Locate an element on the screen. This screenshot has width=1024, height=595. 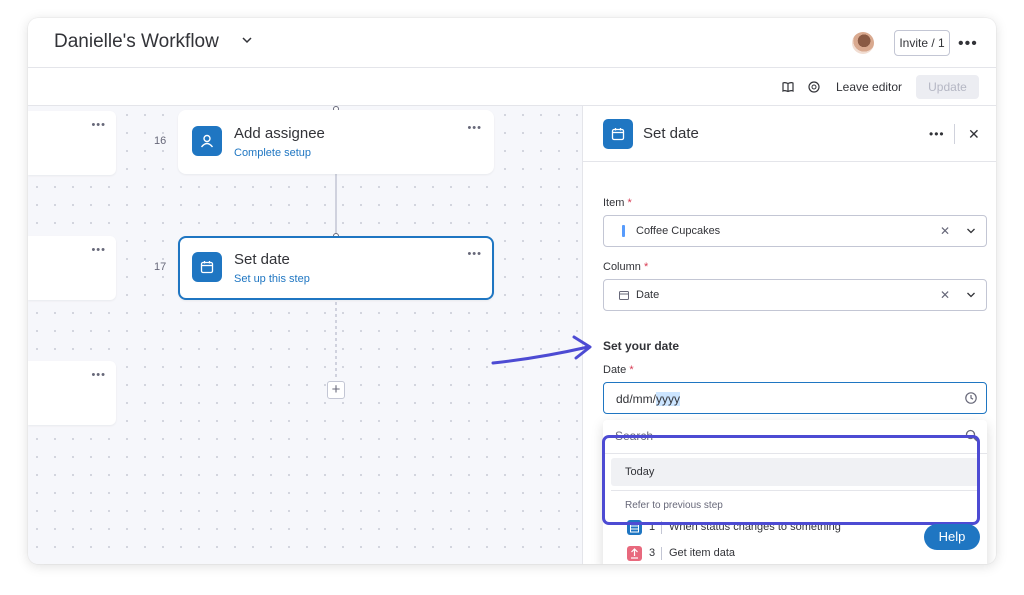
help-button: Help is located at coordinates (952, 537).